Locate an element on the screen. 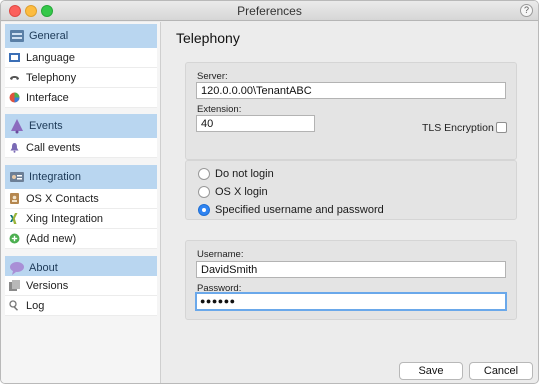 The image size is (539, 384). sidebar-item-label: Language is located at coordinates (50, 57).